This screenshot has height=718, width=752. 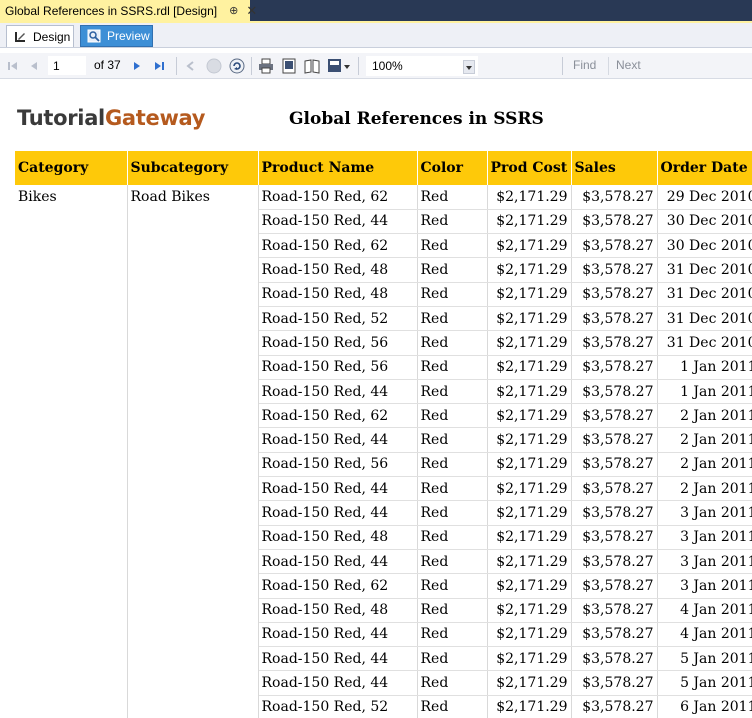 What do you see at coordinates (40, 36) in the screenshot?
I see `tab-design: Design` at bounding box center [40, 36].